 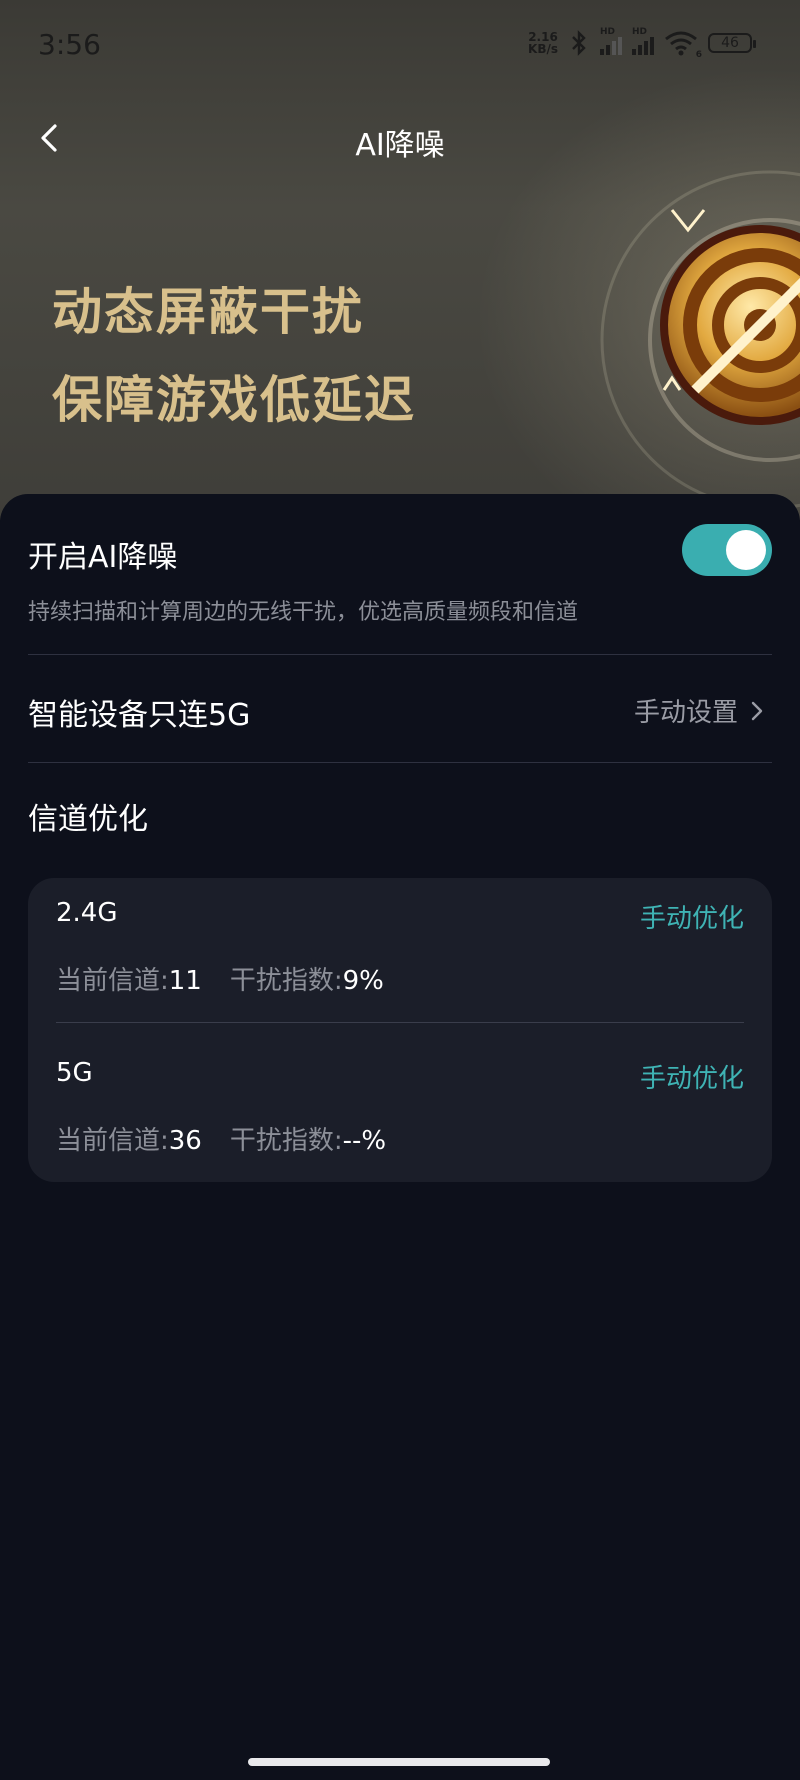 What do you see at coordinates (757, 710) in the screenshot?
I see `chevron-right-icon` at bounding box center [757, 710].